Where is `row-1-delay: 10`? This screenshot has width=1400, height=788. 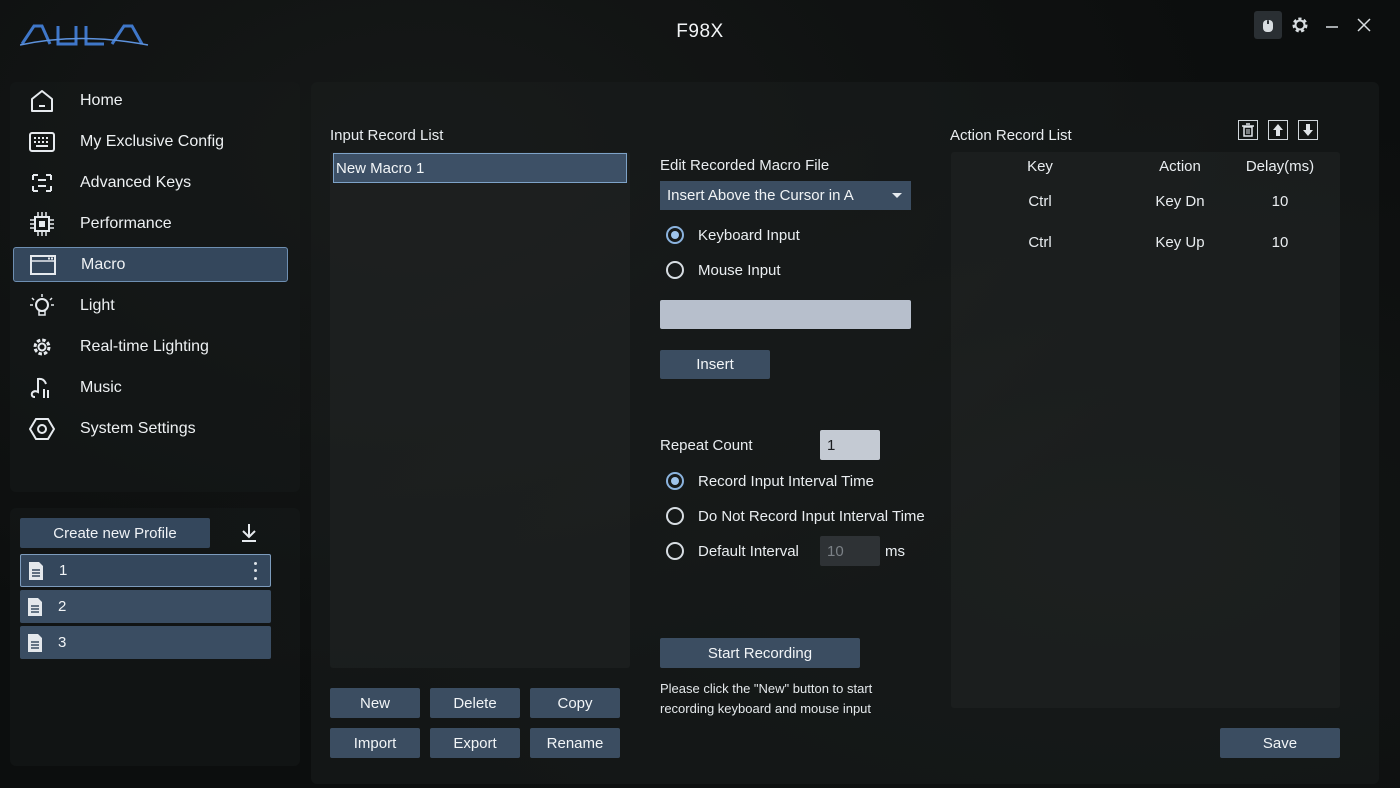
row-1-delay: 10 is located at coordinates (1280, 201).